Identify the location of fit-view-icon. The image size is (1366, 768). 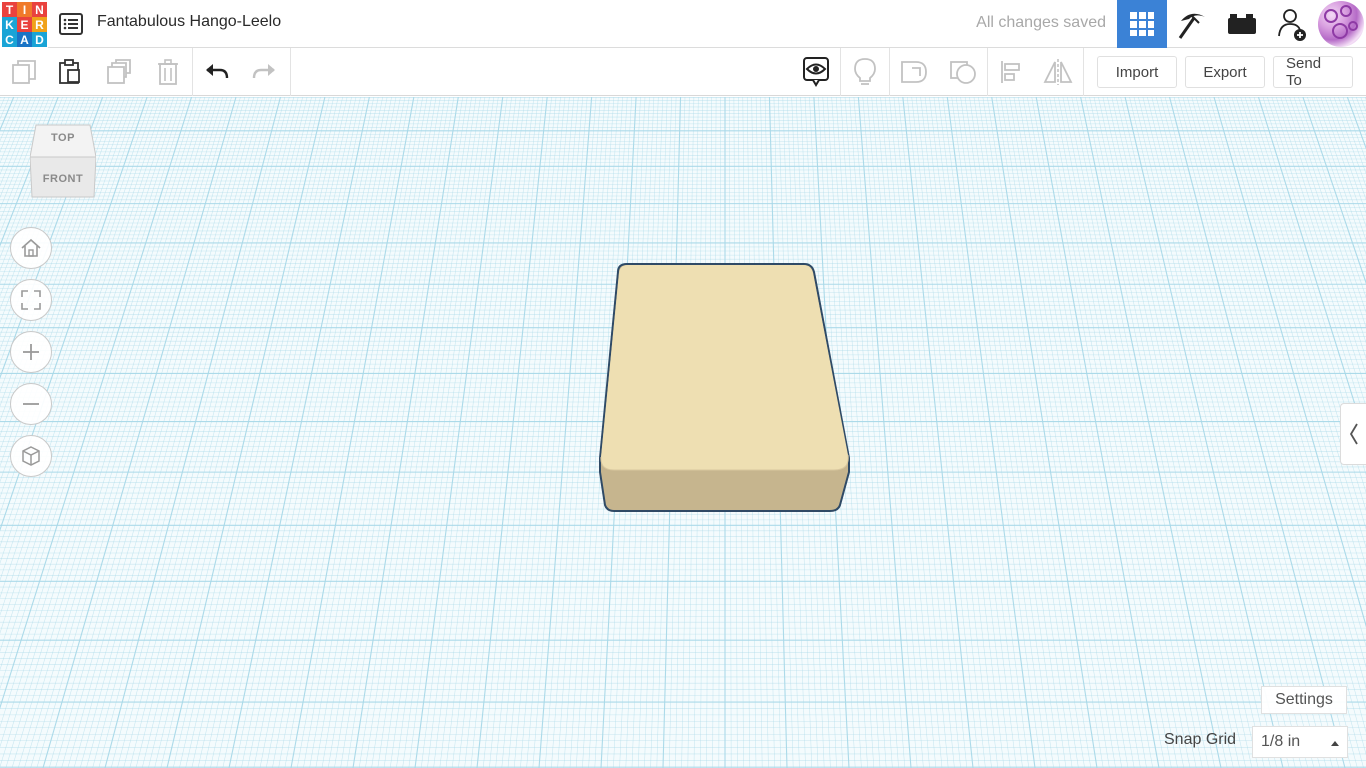
(31, 300).